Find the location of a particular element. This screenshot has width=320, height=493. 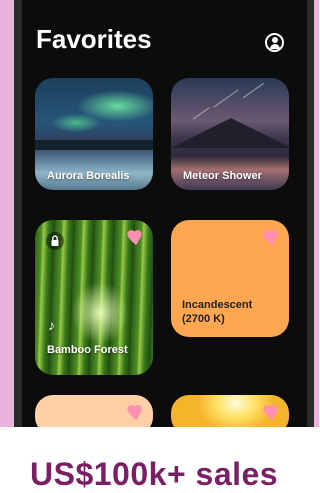

card-label-line2: (2700 K) is located at coordinates (203, 319).